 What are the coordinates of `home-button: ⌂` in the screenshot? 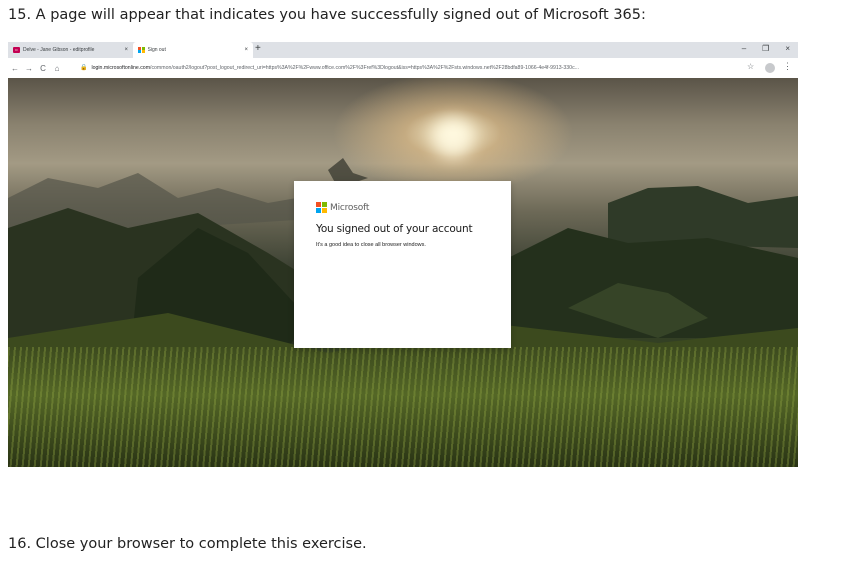 It's located at (57, 68).